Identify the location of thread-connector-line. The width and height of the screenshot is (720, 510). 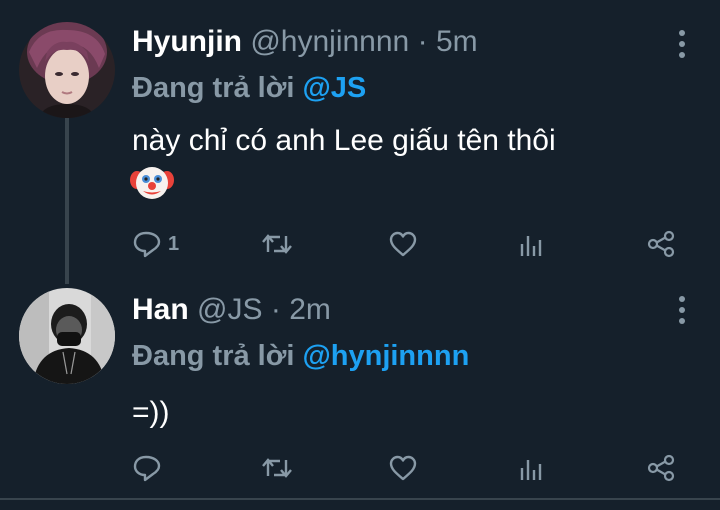
(67, 201).